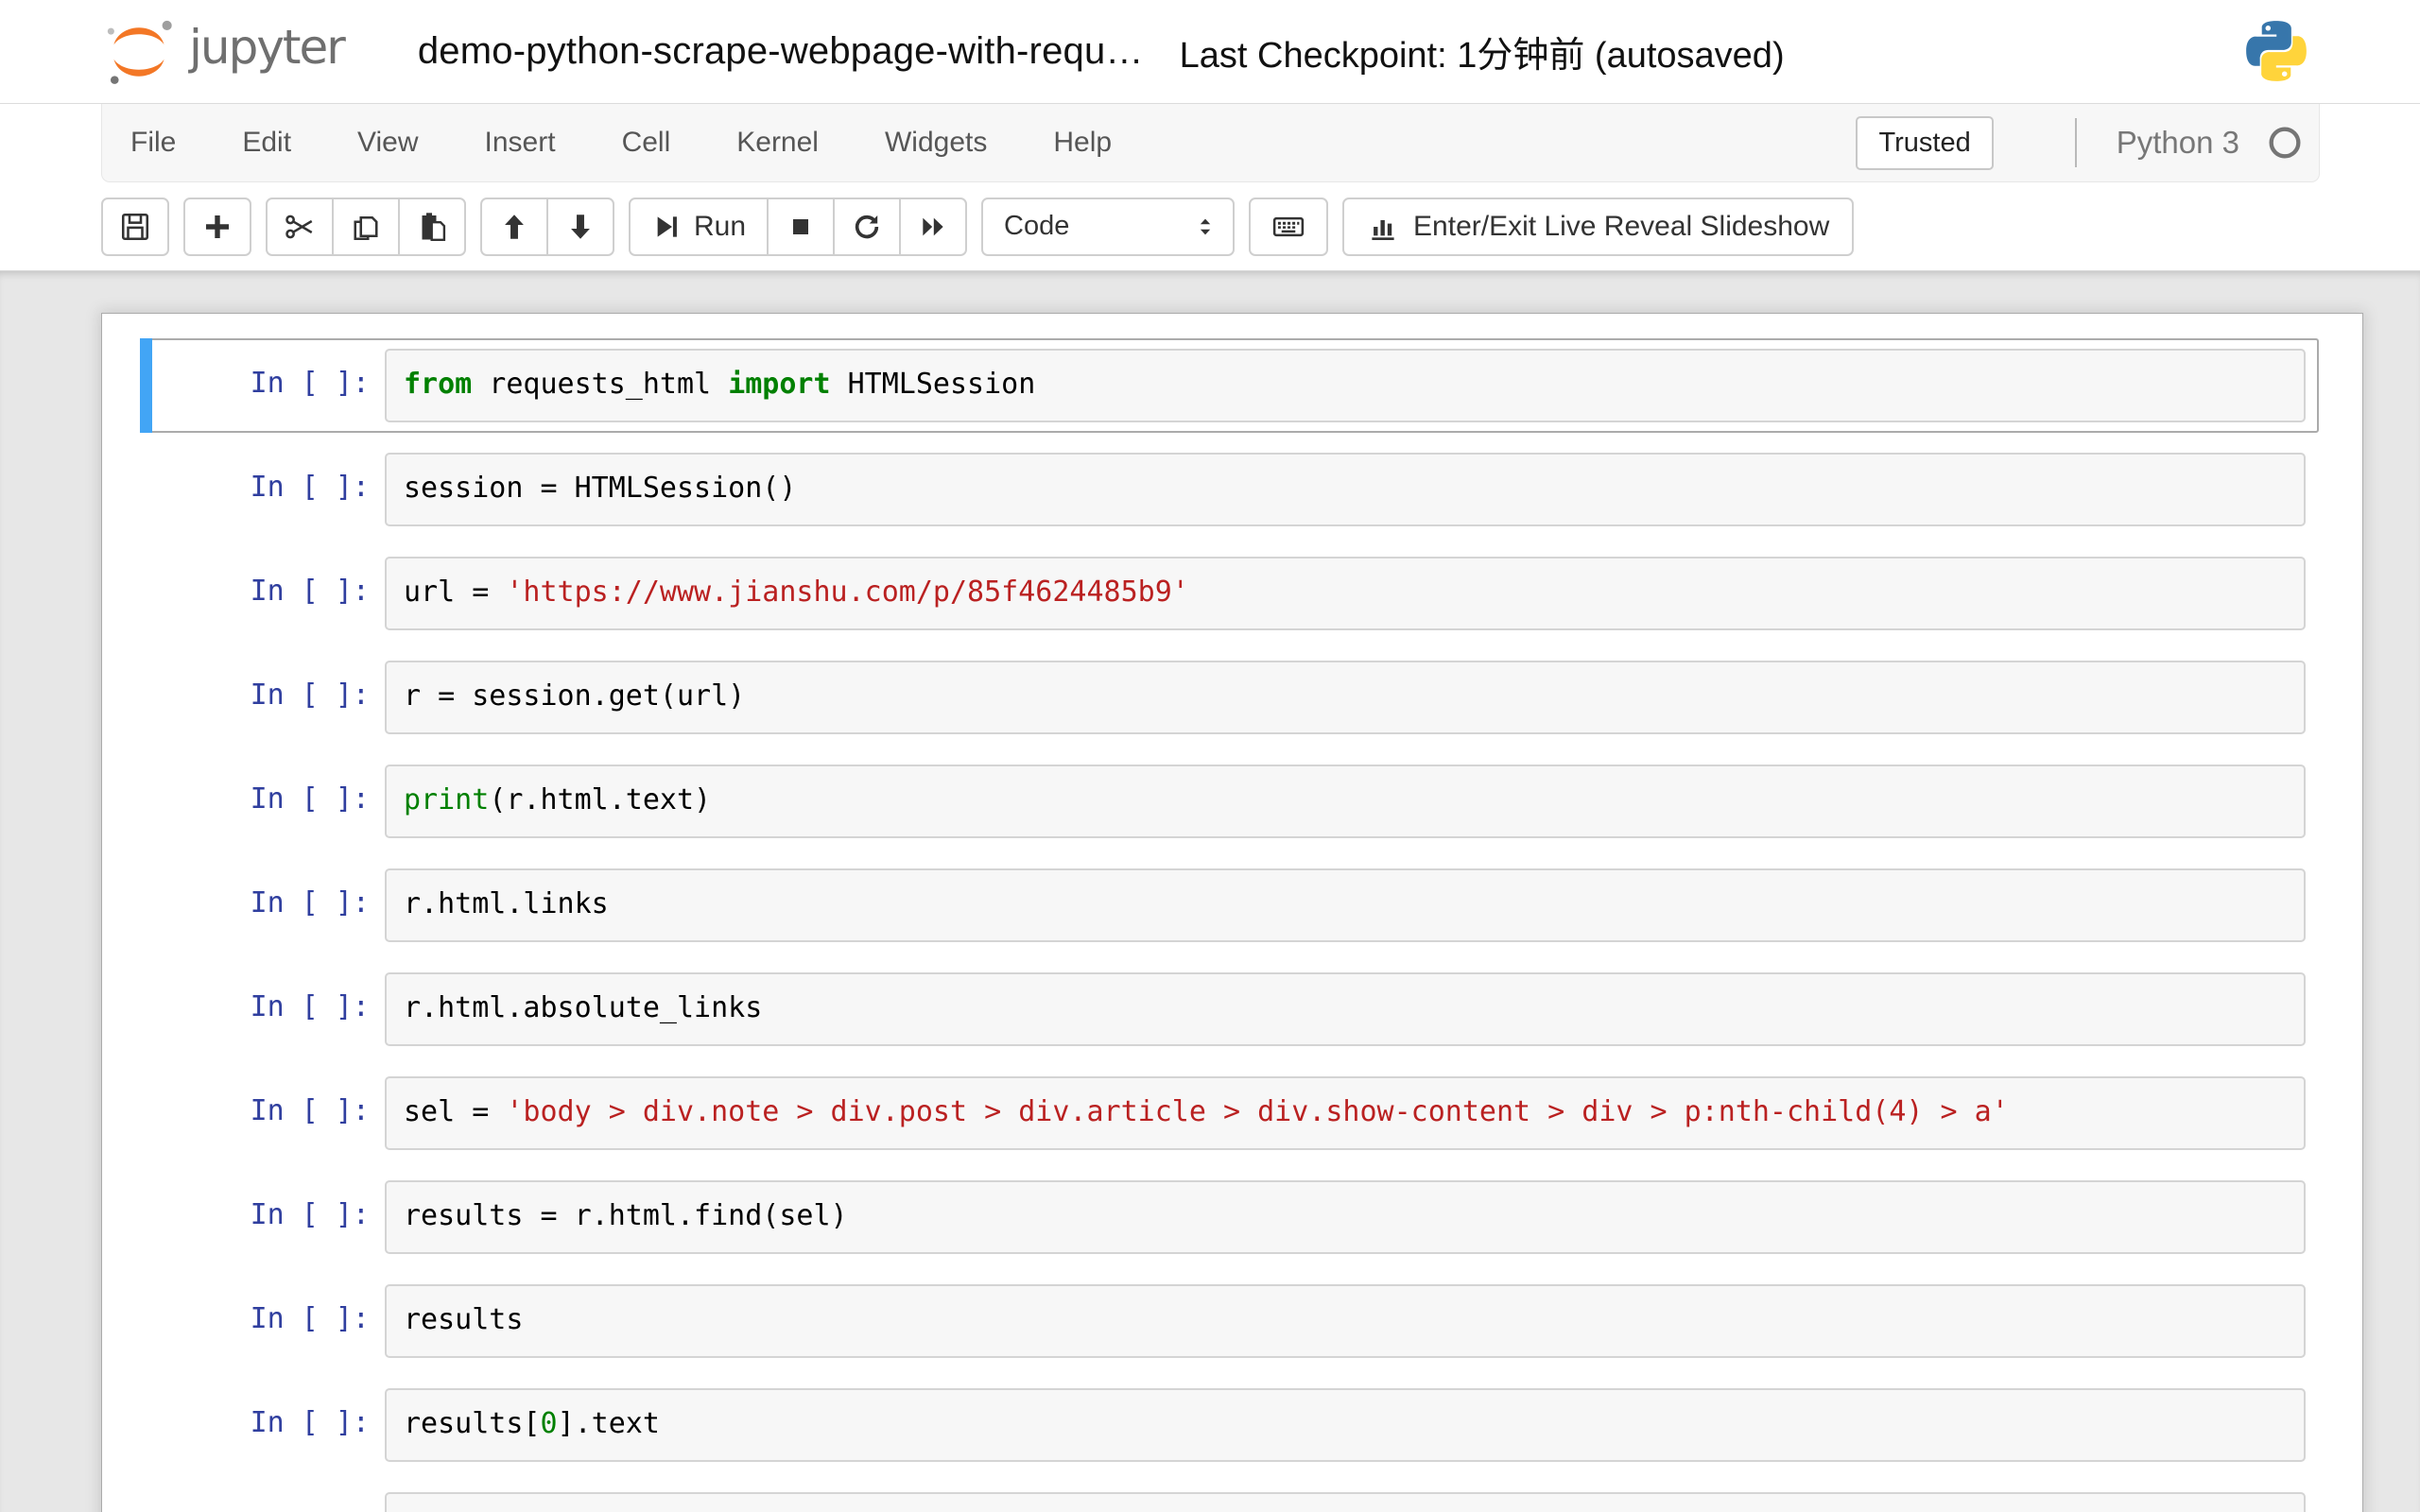 Image resolution: width=2420 pixels, height=1512 pixels. What do you see at coordinates (936, 142) in the screenshot?
I see `menu-item-widgets: Widgets` at bounding box center [936, 142].